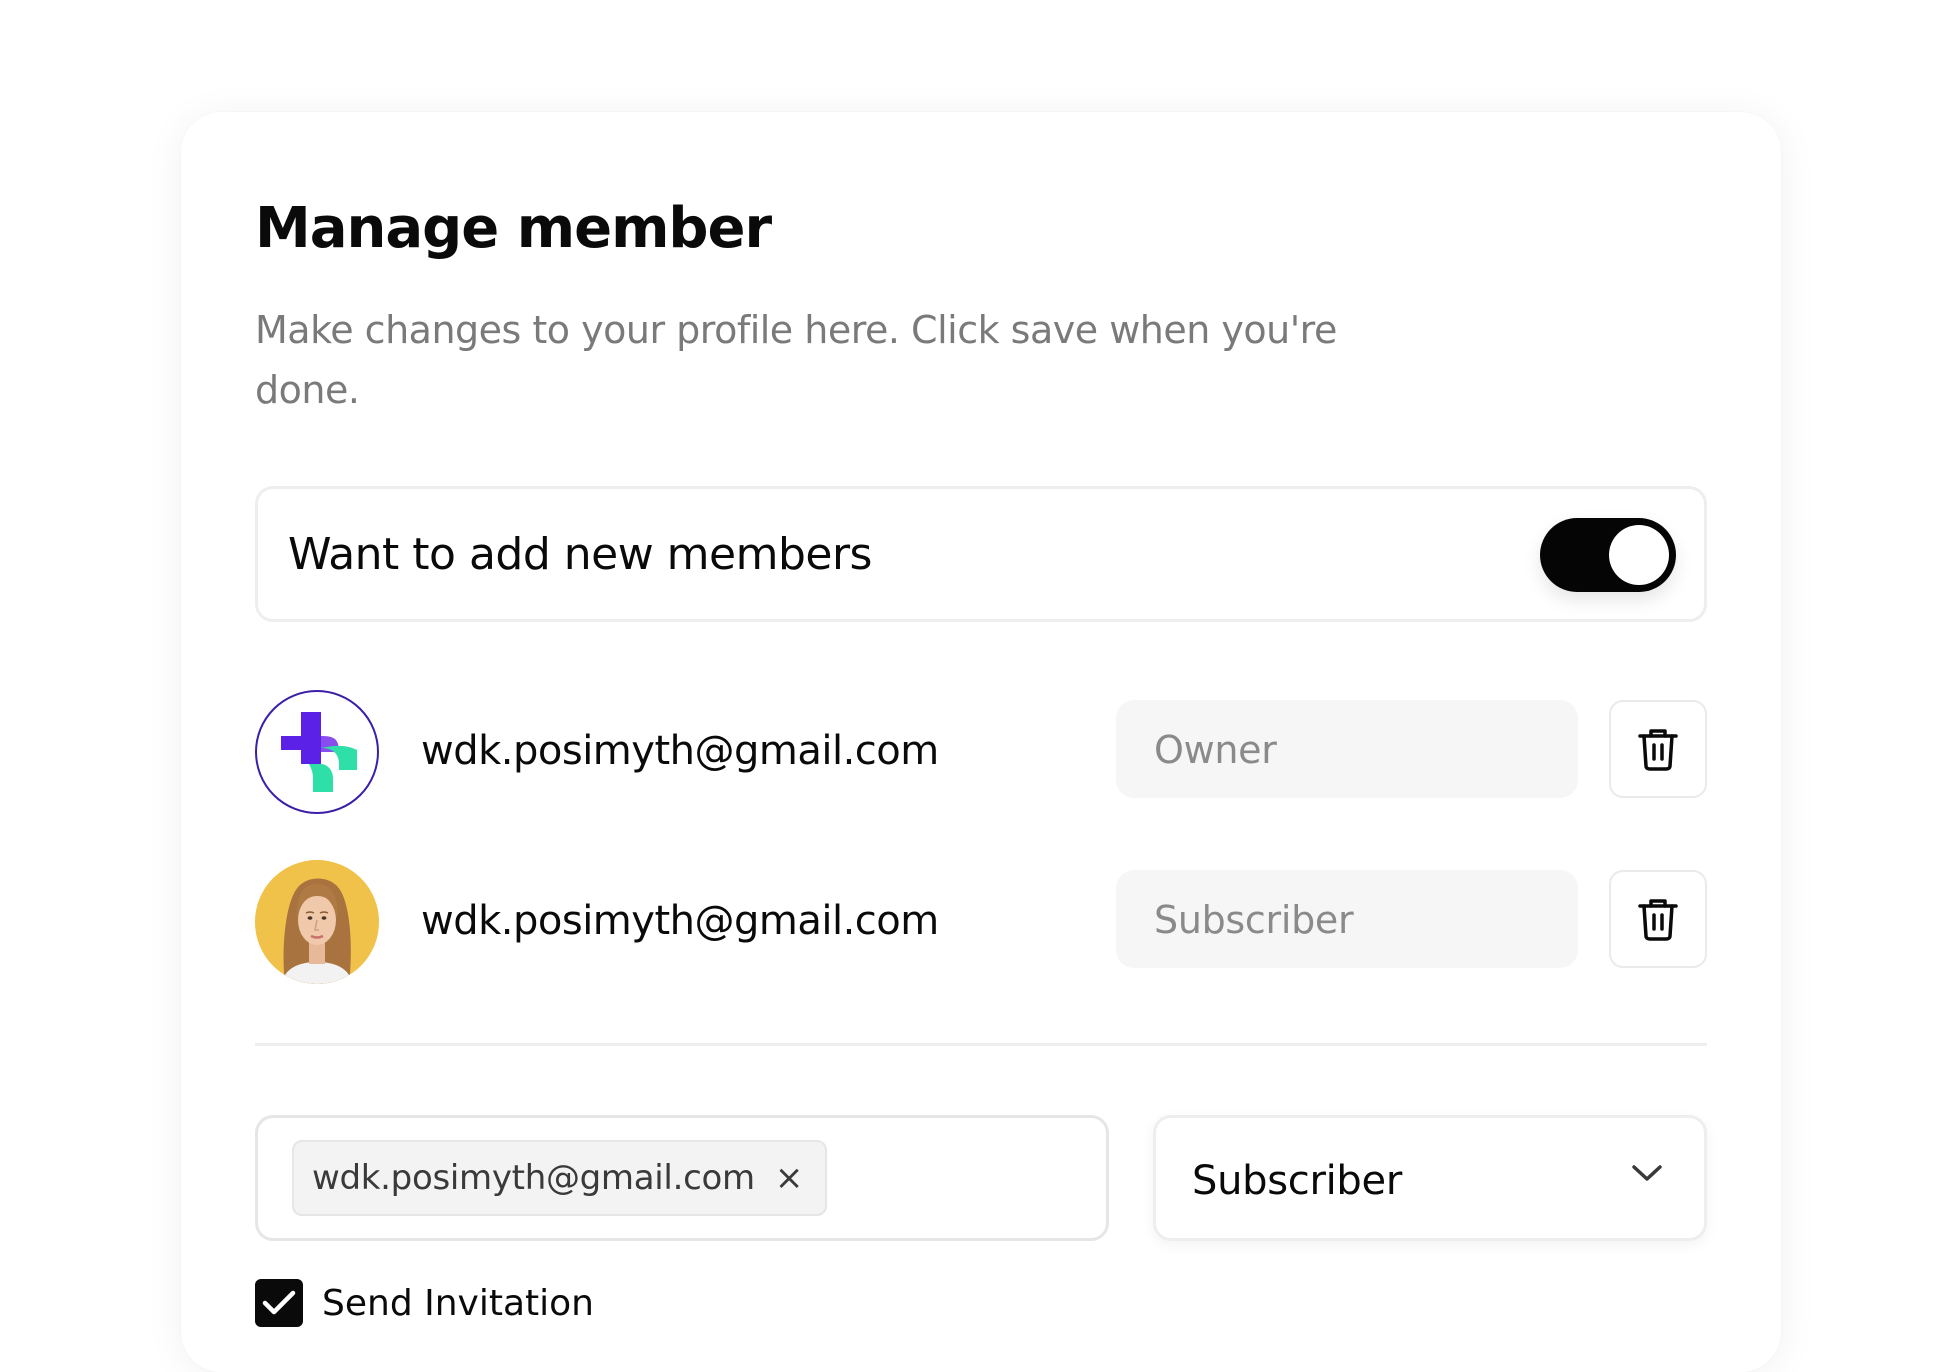 This screenshot has height=1372, width=1952. I want to click on add-members-toggle, so click(1608, 555).